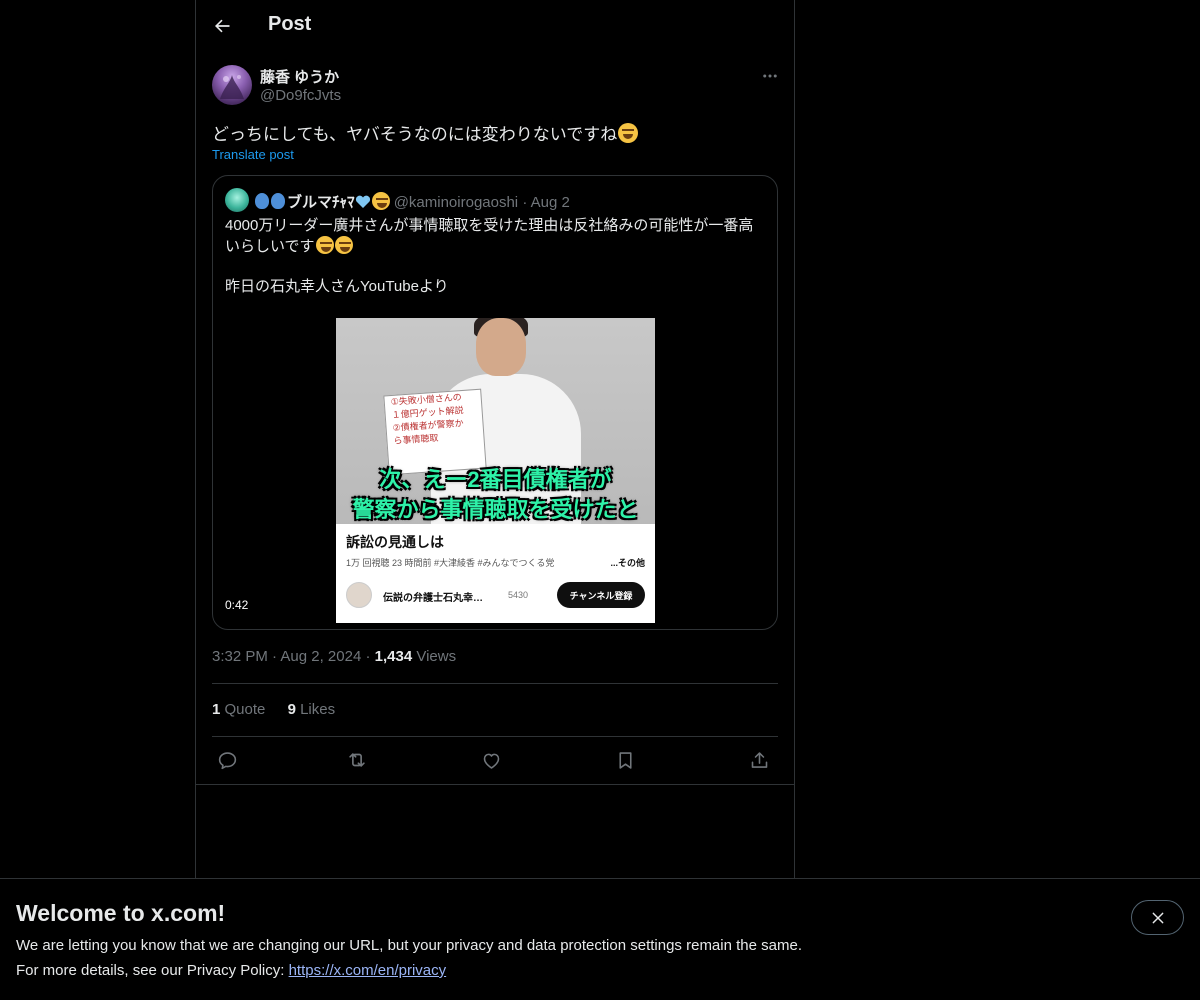  I want to click on quoted-handle: @kaminoirogaoshi, so click(456, 202).